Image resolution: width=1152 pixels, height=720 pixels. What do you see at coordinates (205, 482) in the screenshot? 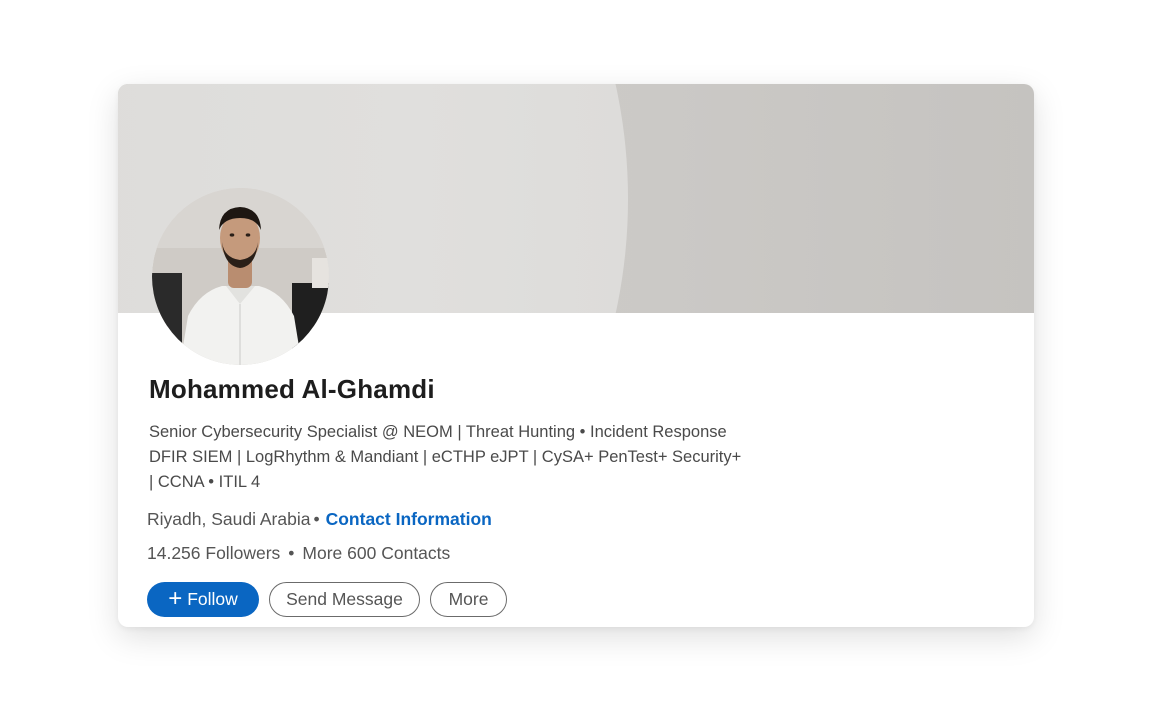
I see `headline-line: | CCNA • ITIL 4` at bounding box center [205, 482].